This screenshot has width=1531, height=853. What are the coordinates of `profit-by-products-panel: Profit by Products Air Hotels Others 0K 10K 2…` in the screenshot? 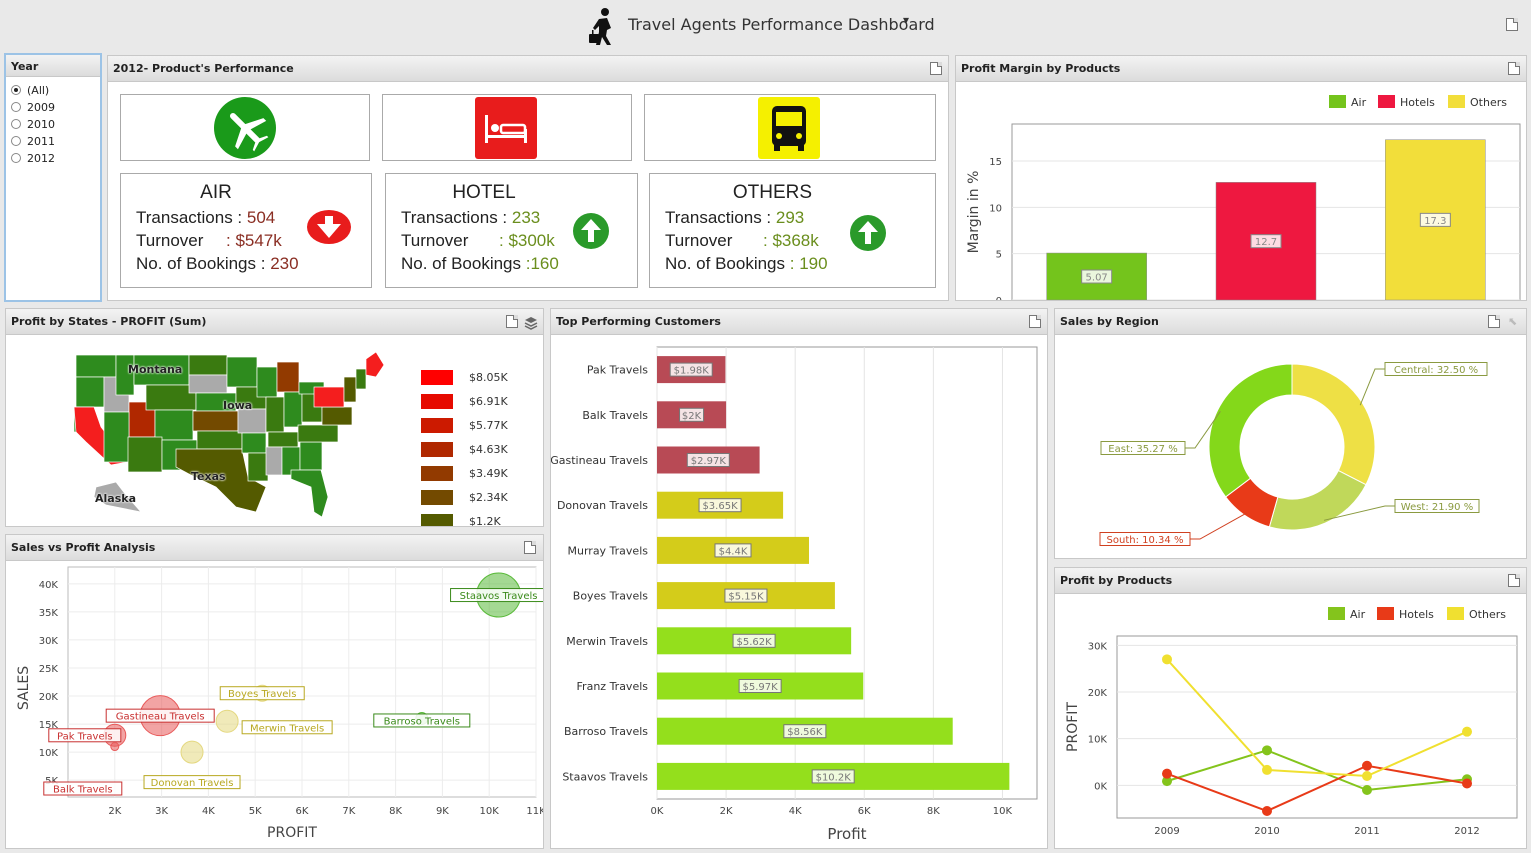 It's located at (1290, 708).